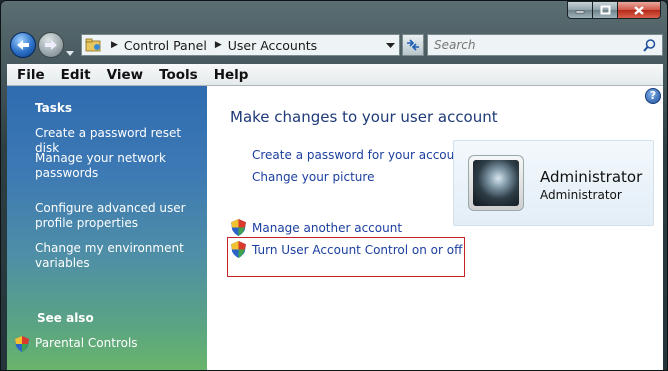 This screenshot has width=668, height=371. Describe the element at coordinates (93, 45) in the screenshot. I see `folder-icon` at that location.